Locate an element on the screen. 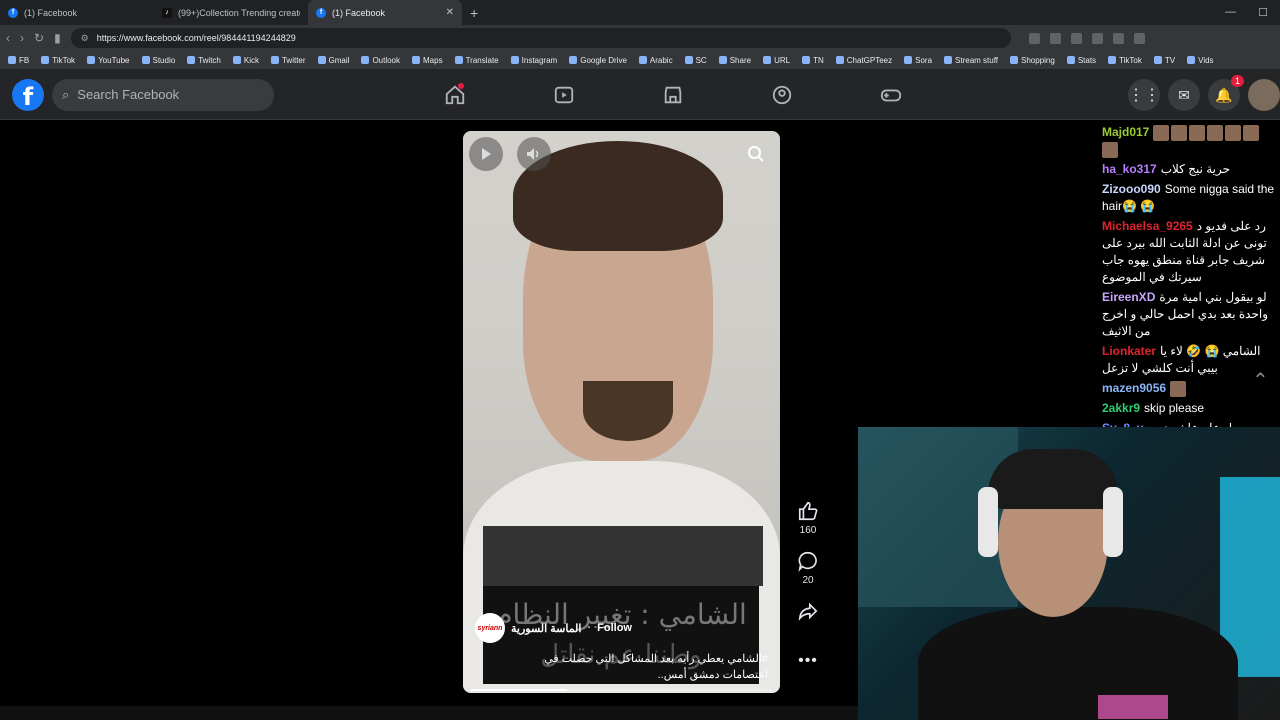  browser-tab-2: ♪ (99+)Collection Trending created by is located at coordinates (231, 12).